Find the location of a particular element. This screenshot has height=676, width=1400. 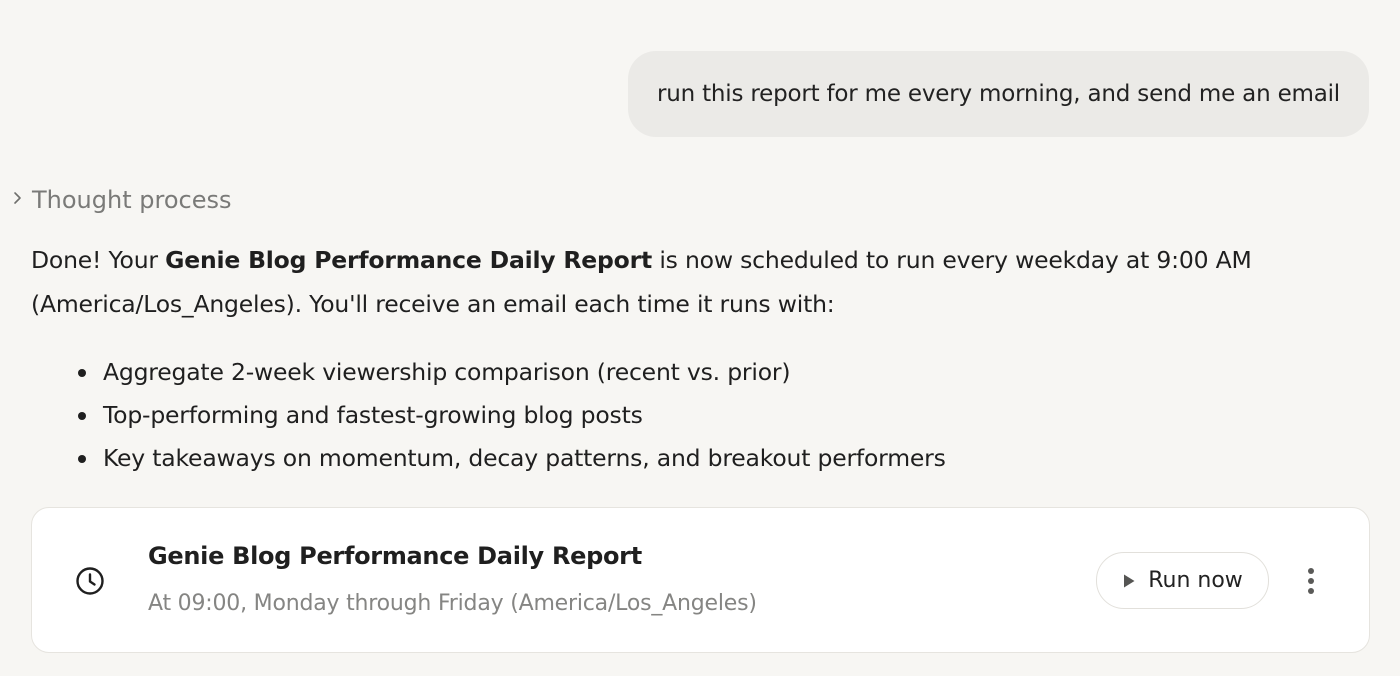

run-now-label: Run now is located at coordinates (1195, 580).